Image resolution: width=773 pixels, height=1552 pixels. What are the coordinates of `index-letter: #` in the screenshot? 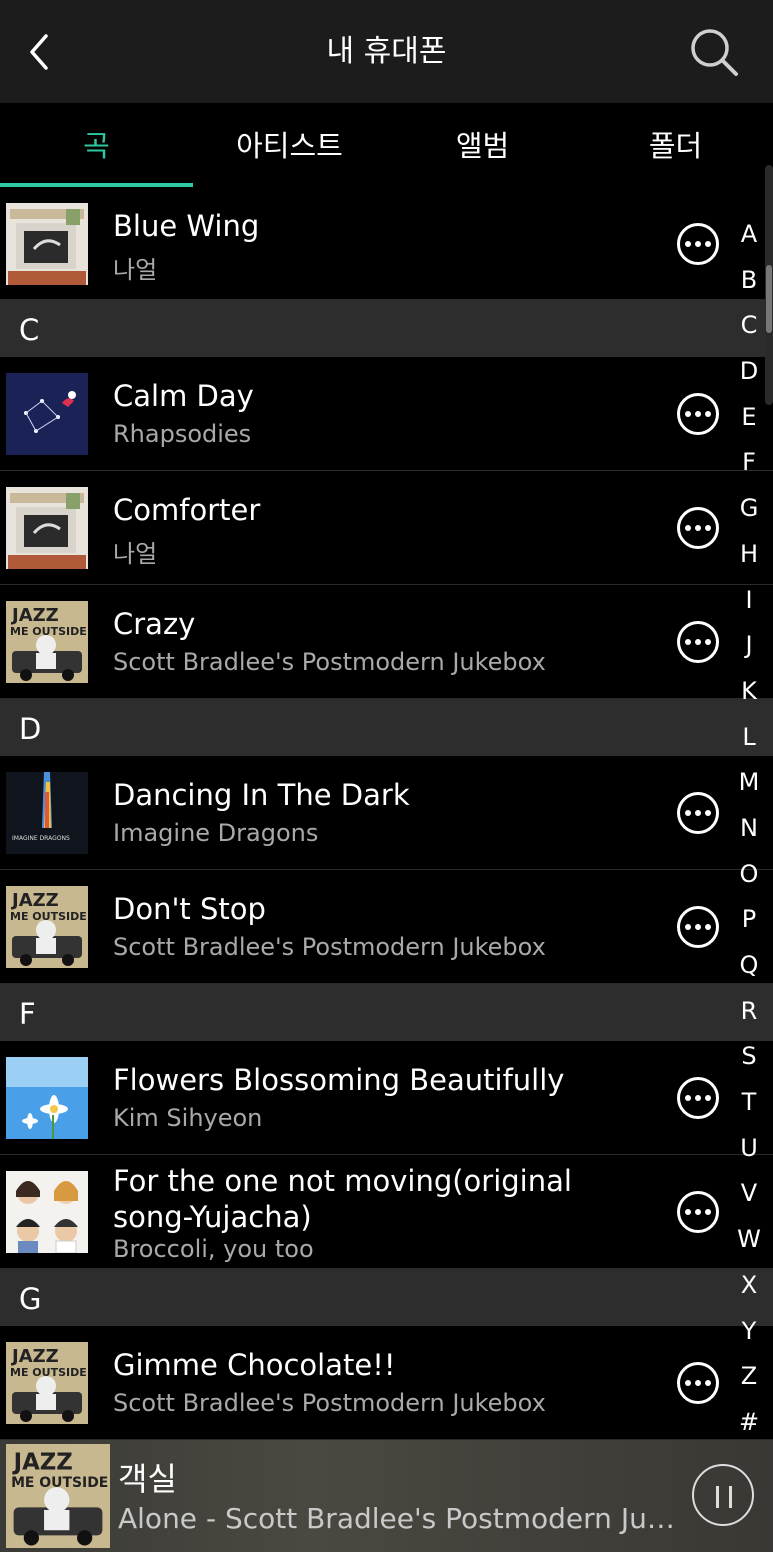 It's located at (749, 1423).